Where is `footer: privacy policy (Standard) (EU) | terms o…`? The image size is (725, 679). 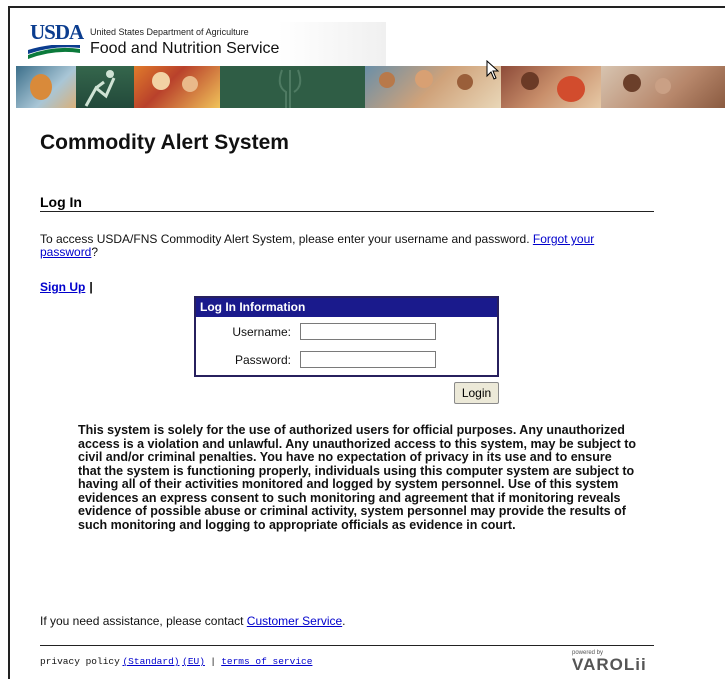
footer: privacy policy (Standard) (EU) | terms o… is located at coordinates (176, 661).